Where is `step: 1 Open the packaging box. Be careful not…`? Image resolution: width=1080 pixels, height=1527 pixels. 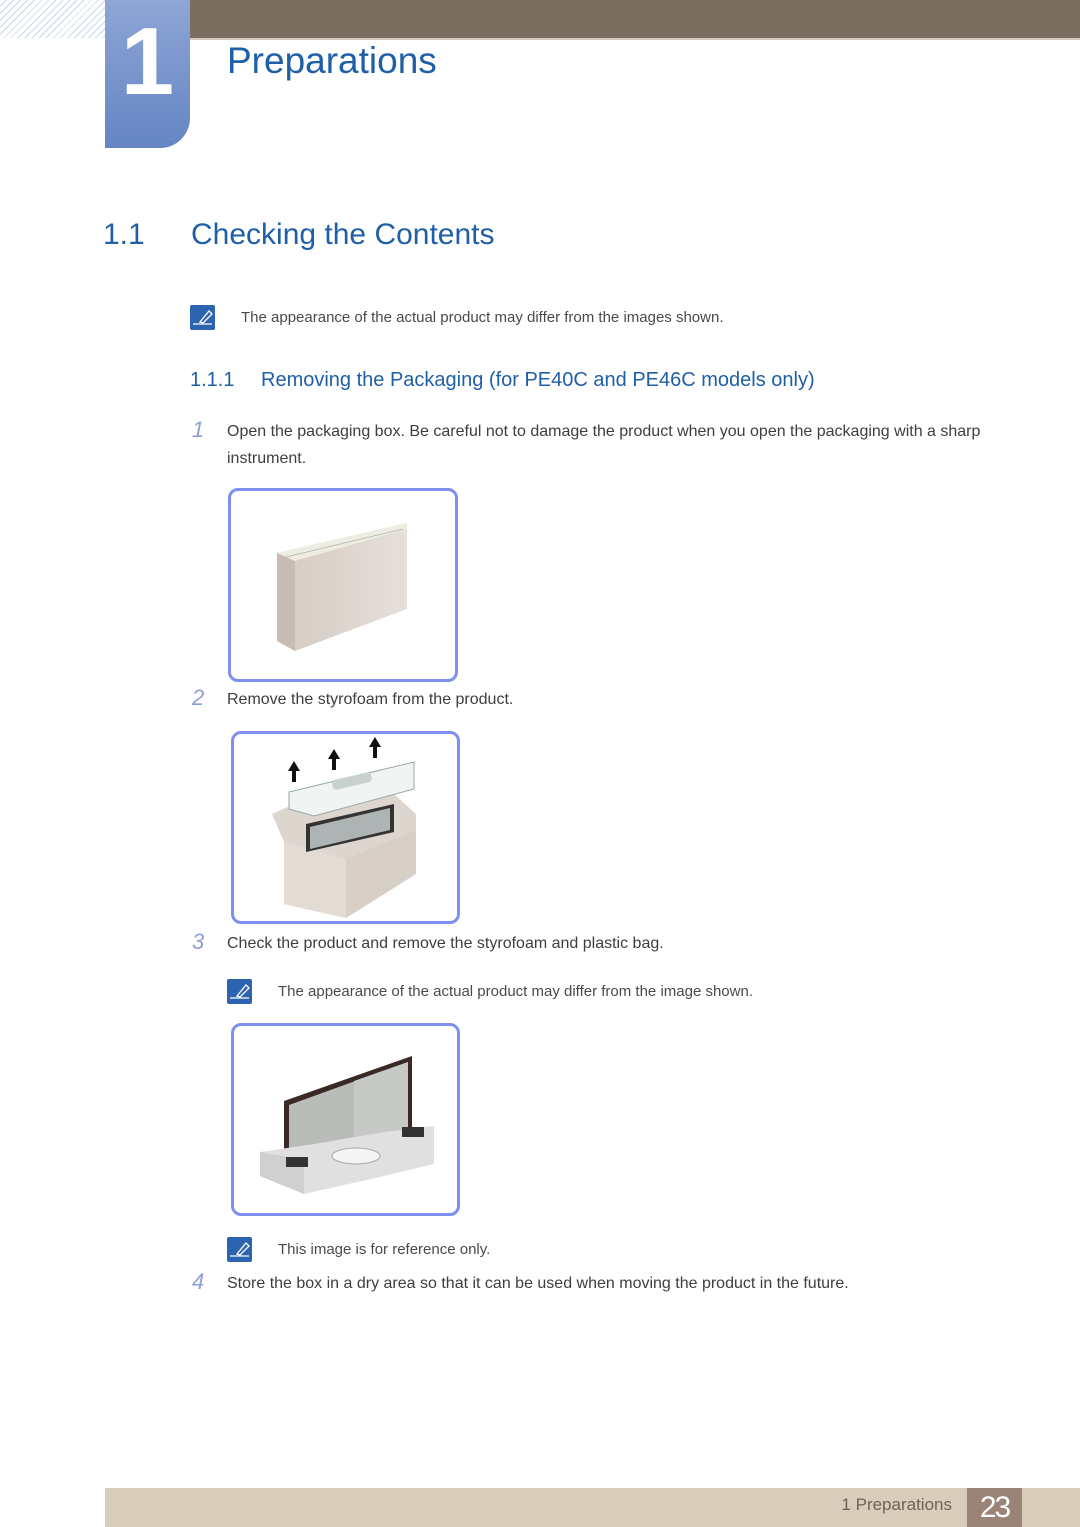
step: 1 Open the packaging box. Be careful not… is located at coordinates (597, 444).